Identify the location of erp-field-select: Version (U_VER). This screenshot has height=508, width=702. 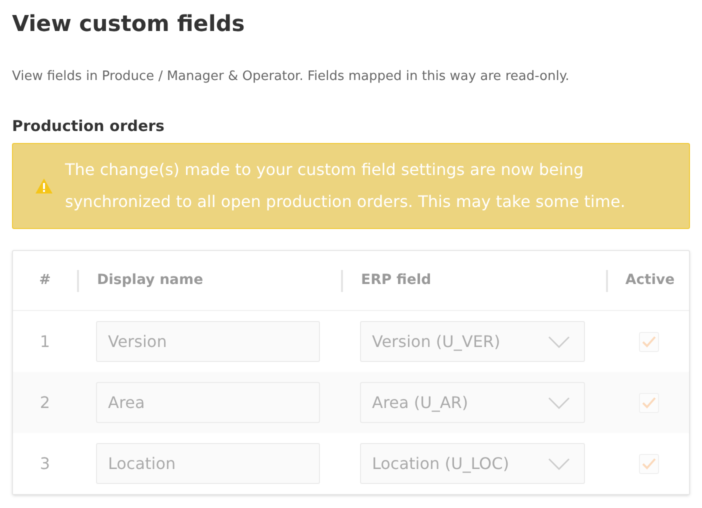
(472, 341).